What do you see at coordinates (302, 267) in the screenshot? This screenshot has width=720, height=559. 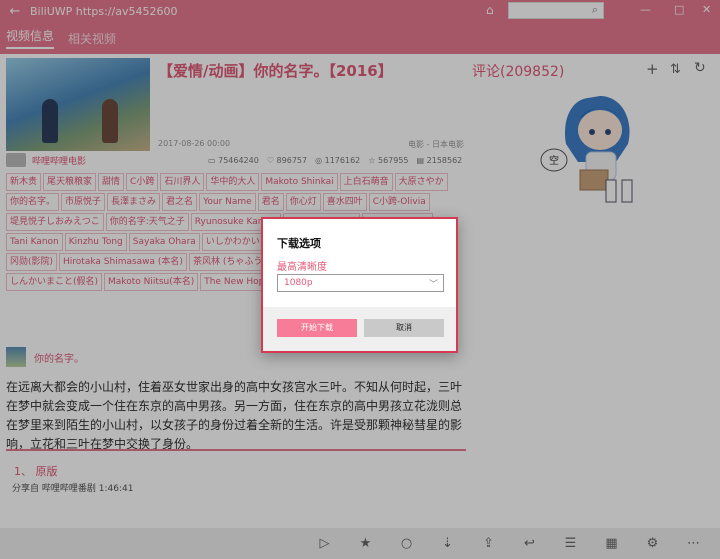 I see `quality-label: 最高清晰度` at bounding box center [302, 267].